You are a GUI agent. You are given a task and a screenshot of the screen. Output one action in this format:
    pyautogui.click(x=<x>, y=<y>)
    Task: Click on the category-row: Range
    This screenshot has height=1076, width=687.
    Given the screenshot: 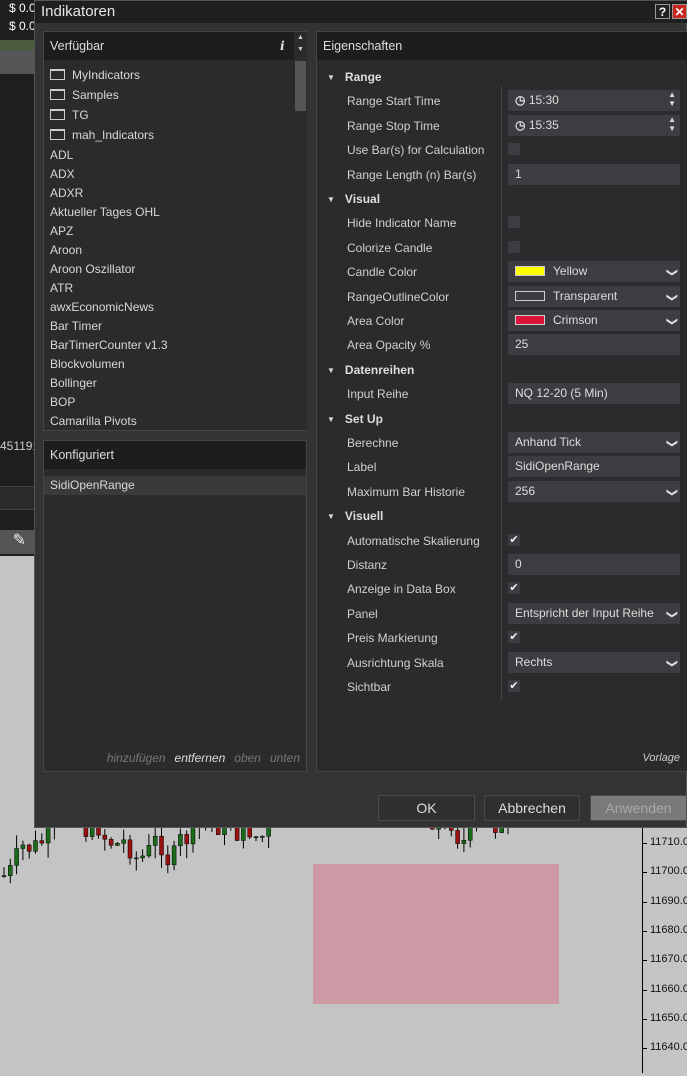 What is the action you would take?
    pyautogui.click(x=502, y=77)
    